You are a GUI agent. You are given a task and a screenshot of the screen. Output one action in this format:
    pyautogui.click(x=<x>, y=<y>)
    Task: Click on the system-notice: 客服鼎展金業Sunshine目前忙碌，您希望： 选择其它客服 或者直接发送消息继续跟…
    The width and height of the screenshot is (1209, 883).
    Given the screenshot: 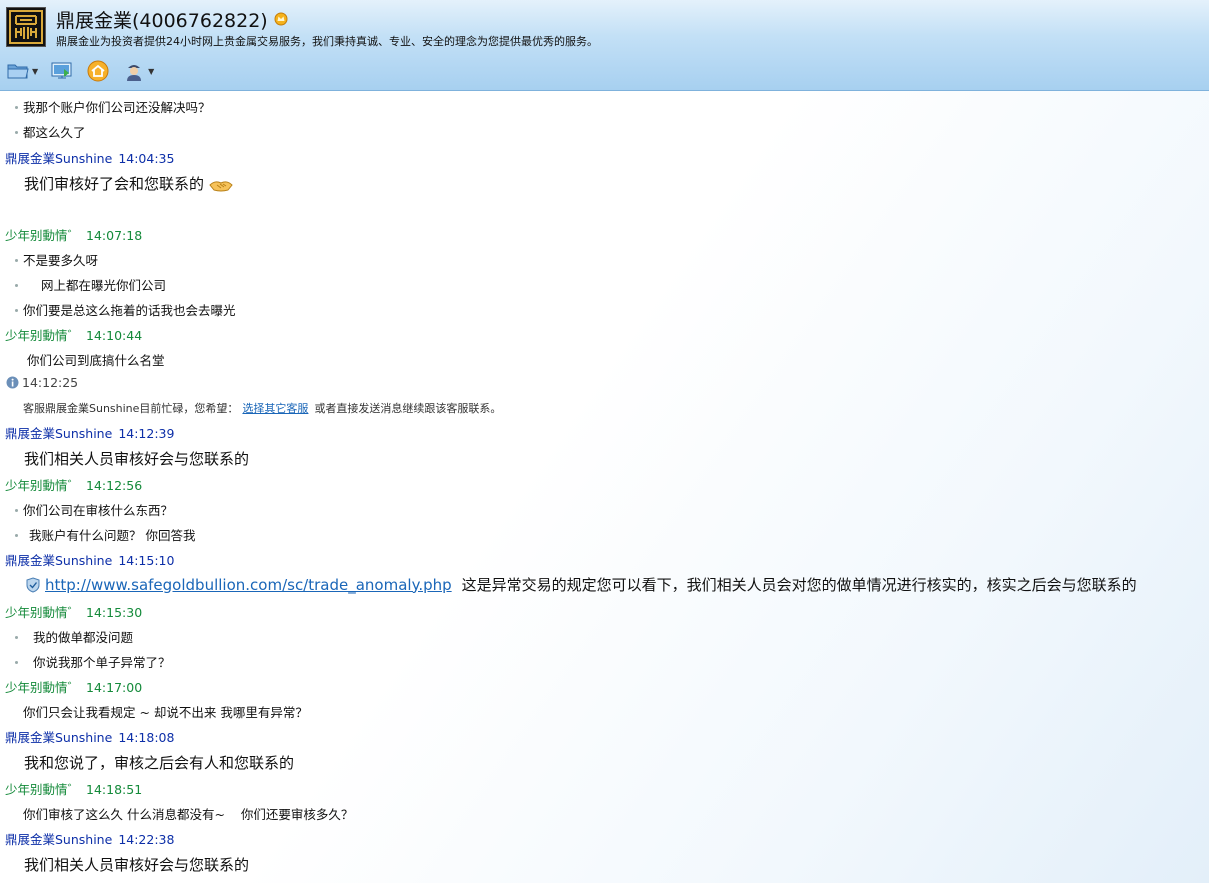 What is the action you would take?
    pyautogui.click(x=262, y=408)
    